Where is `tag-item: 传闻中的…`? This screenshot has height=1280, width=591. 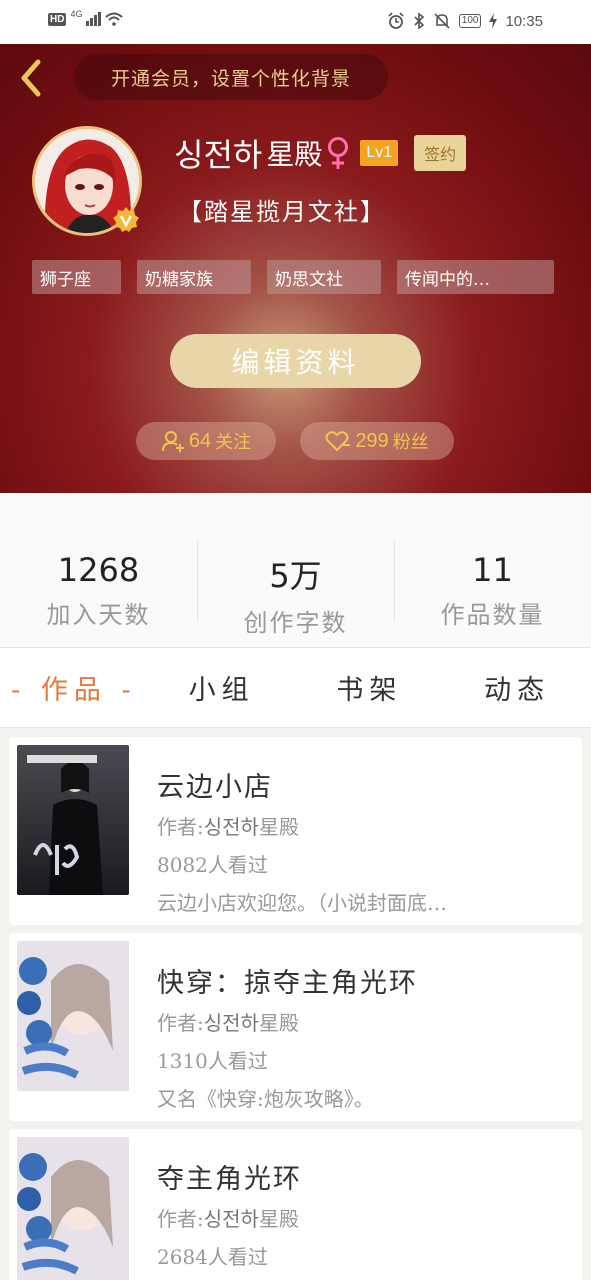
tag-item: 传闻中的… is located at coordinates (475, 277).